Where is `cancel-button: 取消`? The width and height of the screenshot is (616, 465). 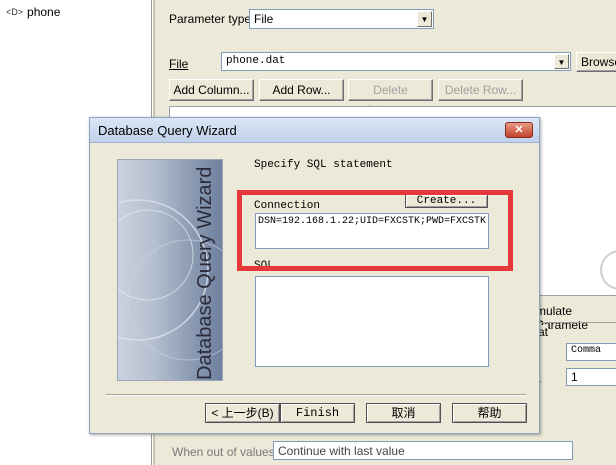
cancel-button: 取消 is located at coordinates (403, 413).